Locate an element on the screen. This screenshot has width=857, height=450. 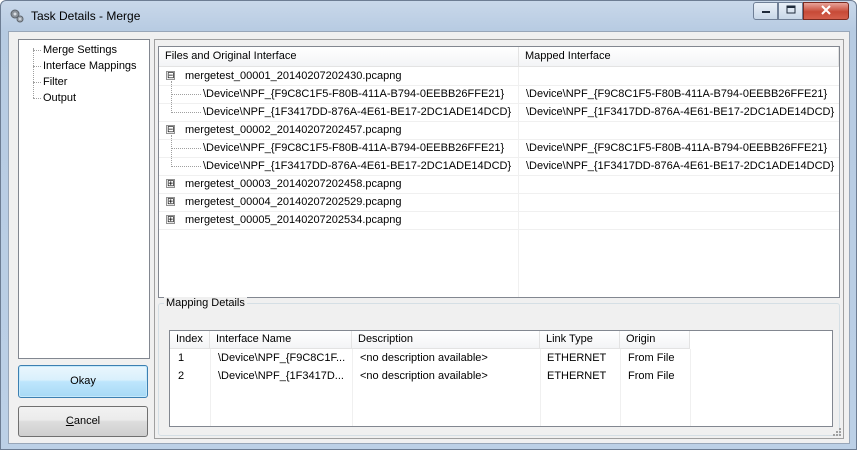
nav-item-output: Output is located at coordinates (59, 98).